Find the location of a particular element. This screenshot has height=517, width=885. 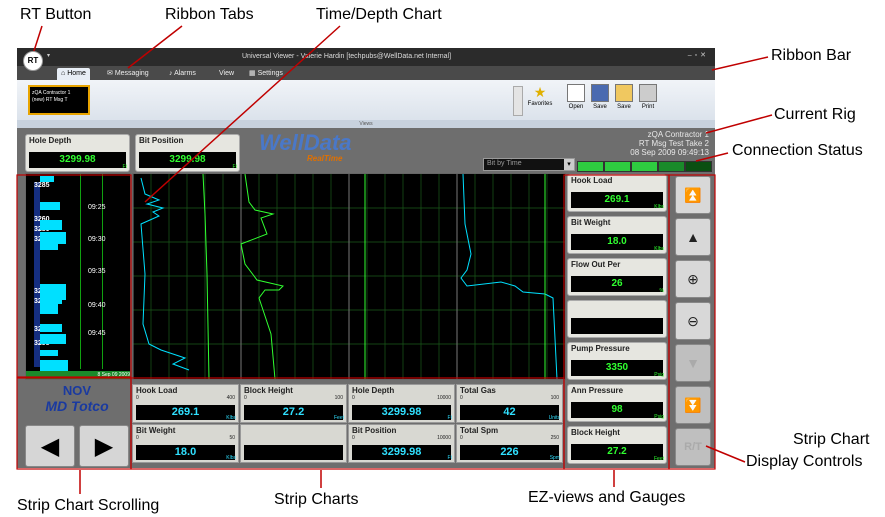

frame-ez-views is located at coordinates (616, 322).